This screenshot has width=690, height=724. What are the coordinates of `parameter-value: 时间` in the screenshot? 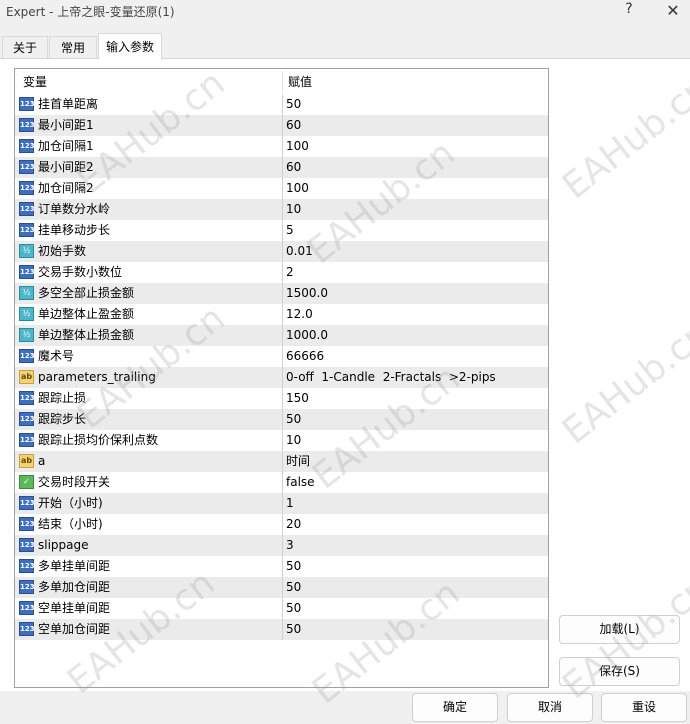 It's located at (298, 461).